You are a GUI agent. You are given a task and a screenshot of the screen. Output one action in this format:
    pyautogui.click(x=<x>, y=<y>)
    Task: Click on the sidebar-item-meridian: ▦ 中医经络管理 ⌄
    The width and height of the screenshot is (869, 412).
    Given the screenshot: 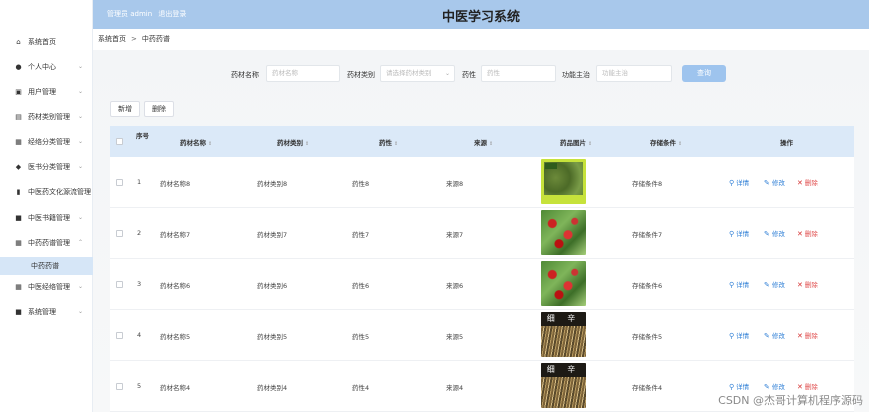 What is the action you would take?
    pyautogui.click(x=46, y=287)
    